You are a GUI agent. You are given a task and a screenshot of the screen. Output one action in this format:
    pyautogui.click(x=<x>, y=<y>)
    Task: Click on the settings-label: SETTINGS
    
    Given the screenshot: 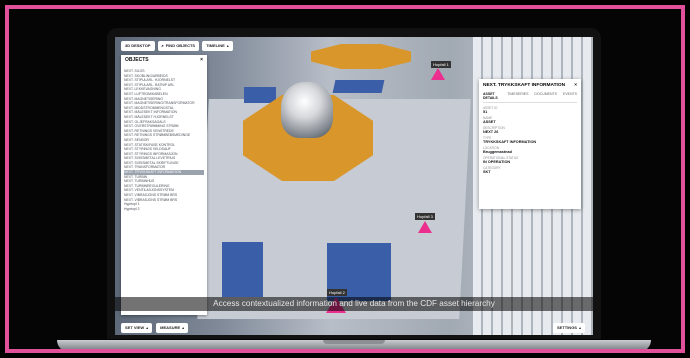 What is the action you would take?
    pyautogui.click(x=566, y=327)
    